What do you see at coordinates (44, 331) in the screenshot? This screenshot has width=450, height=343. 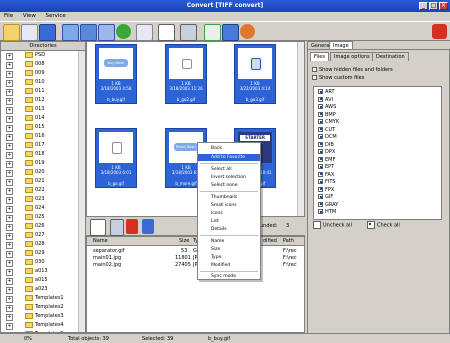 I see `tree-item: +Templates5` at bounding box center [44, 331].